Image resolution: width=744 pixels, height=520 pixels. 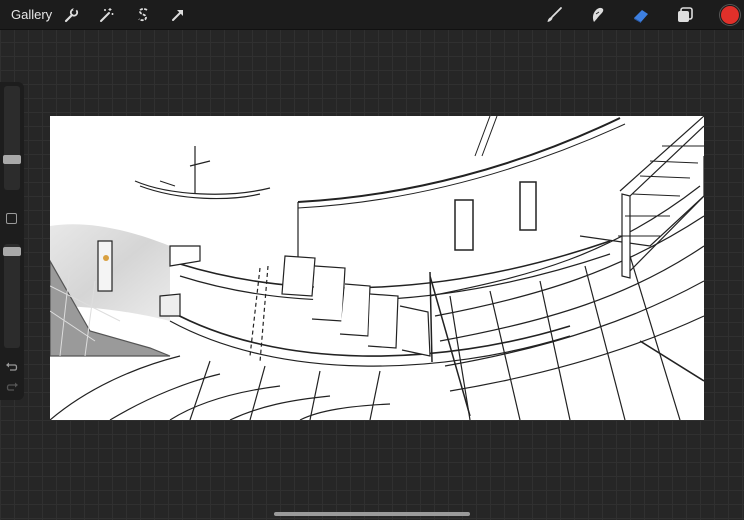 I want to click on opacity-thumb, so click(x=12, y=251).